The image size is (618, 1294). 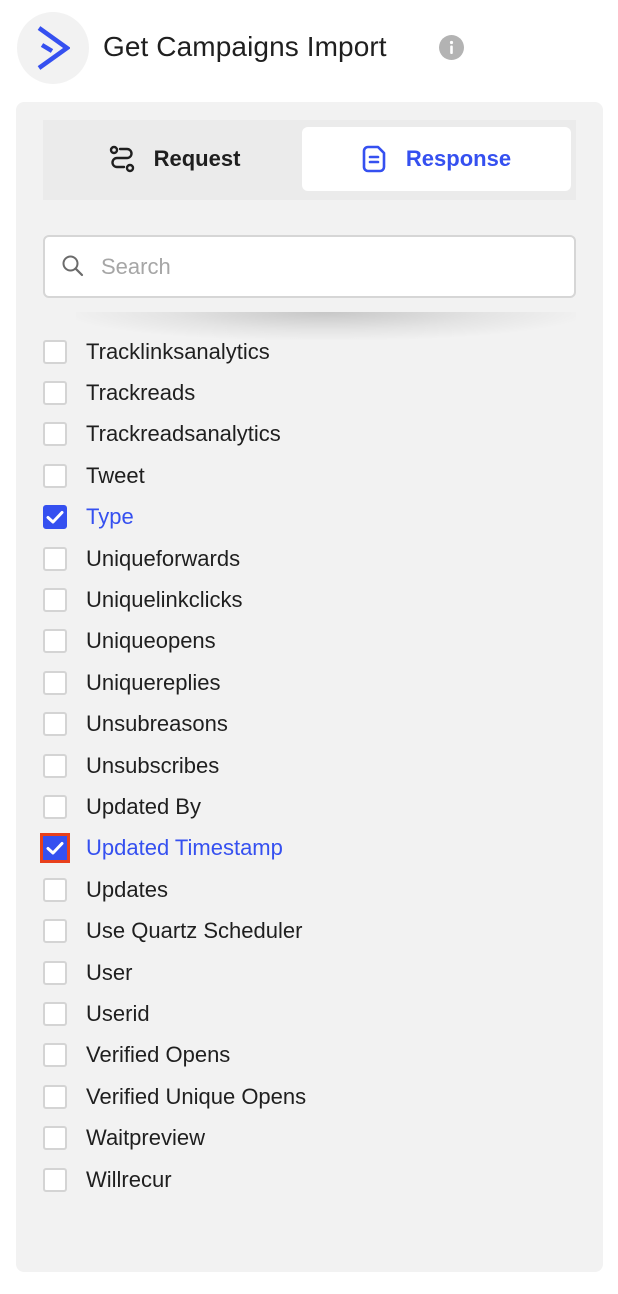 What do you see at coordinates (178, 351) in the screenshot?
I see `field-label: Tracklinksanalytics` at bounding box center [178, 351].